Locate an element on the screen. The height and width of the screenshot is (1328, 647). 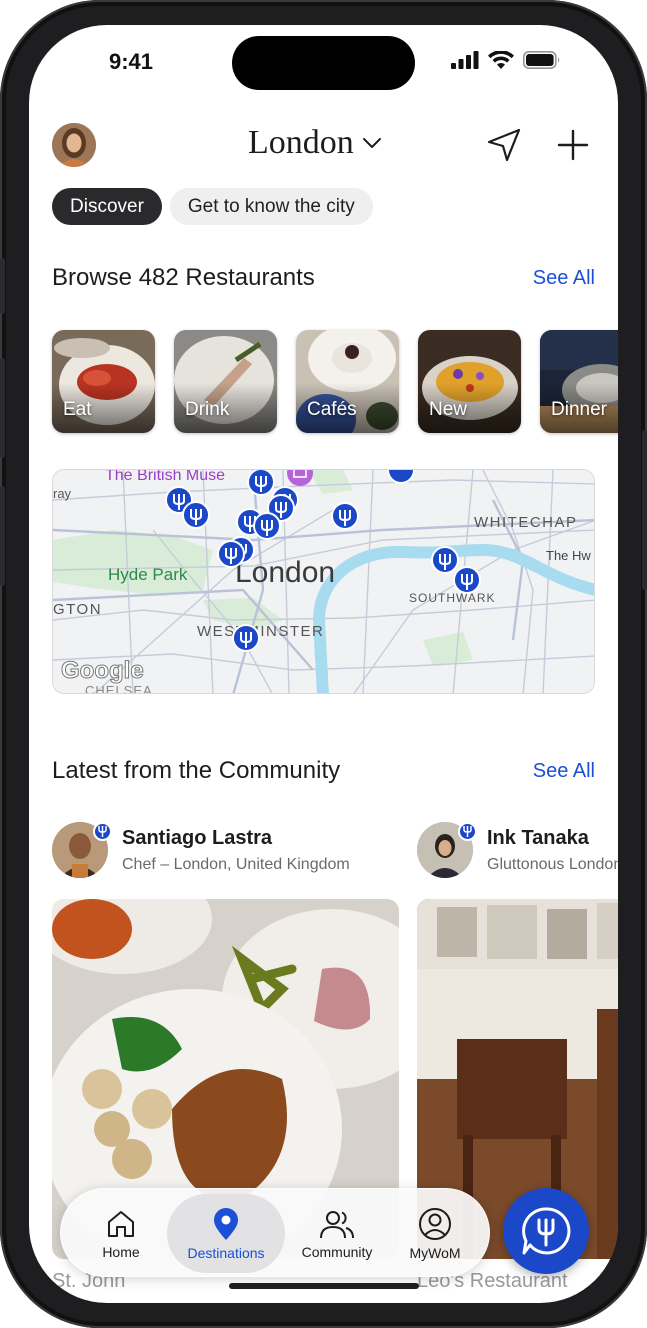
status-icons is located at coordinates (506, 60).